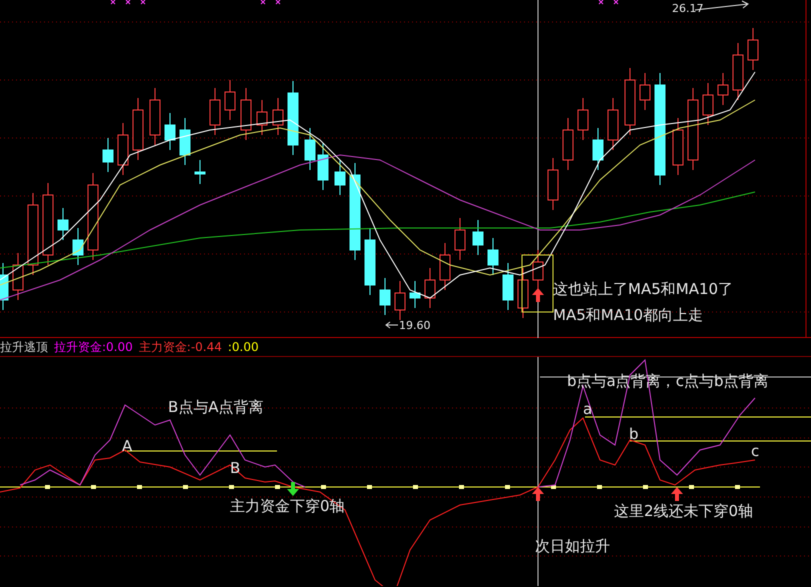 The width and height of the screenshot is (811, 587). What do you see at coordinates (684, 511) in the screenshot?
I see `chart-annotation: 这里2线还未下穿0轴` at bounding box center [684, 511].